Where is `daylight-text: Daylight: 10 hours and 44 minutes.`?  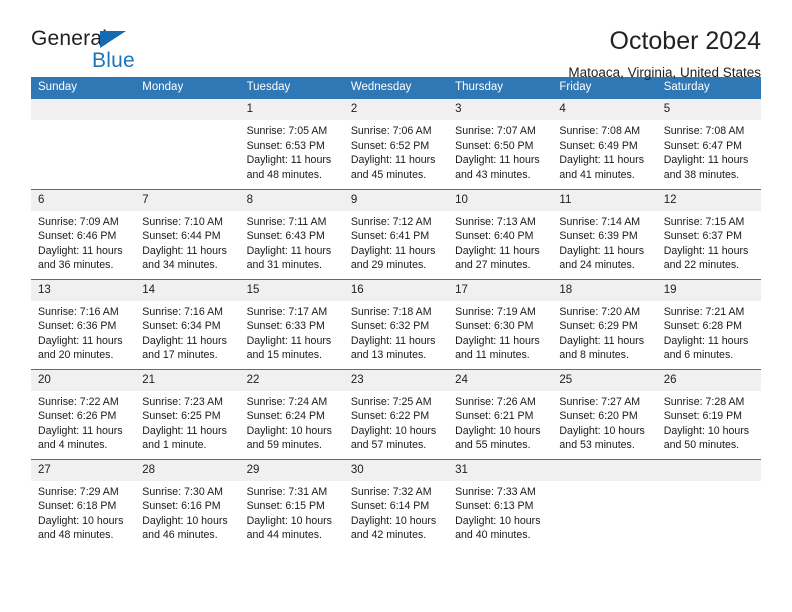
daylight-text: Daylight: 10 hours and 44 minutes. is located at coordinates (289, 528).